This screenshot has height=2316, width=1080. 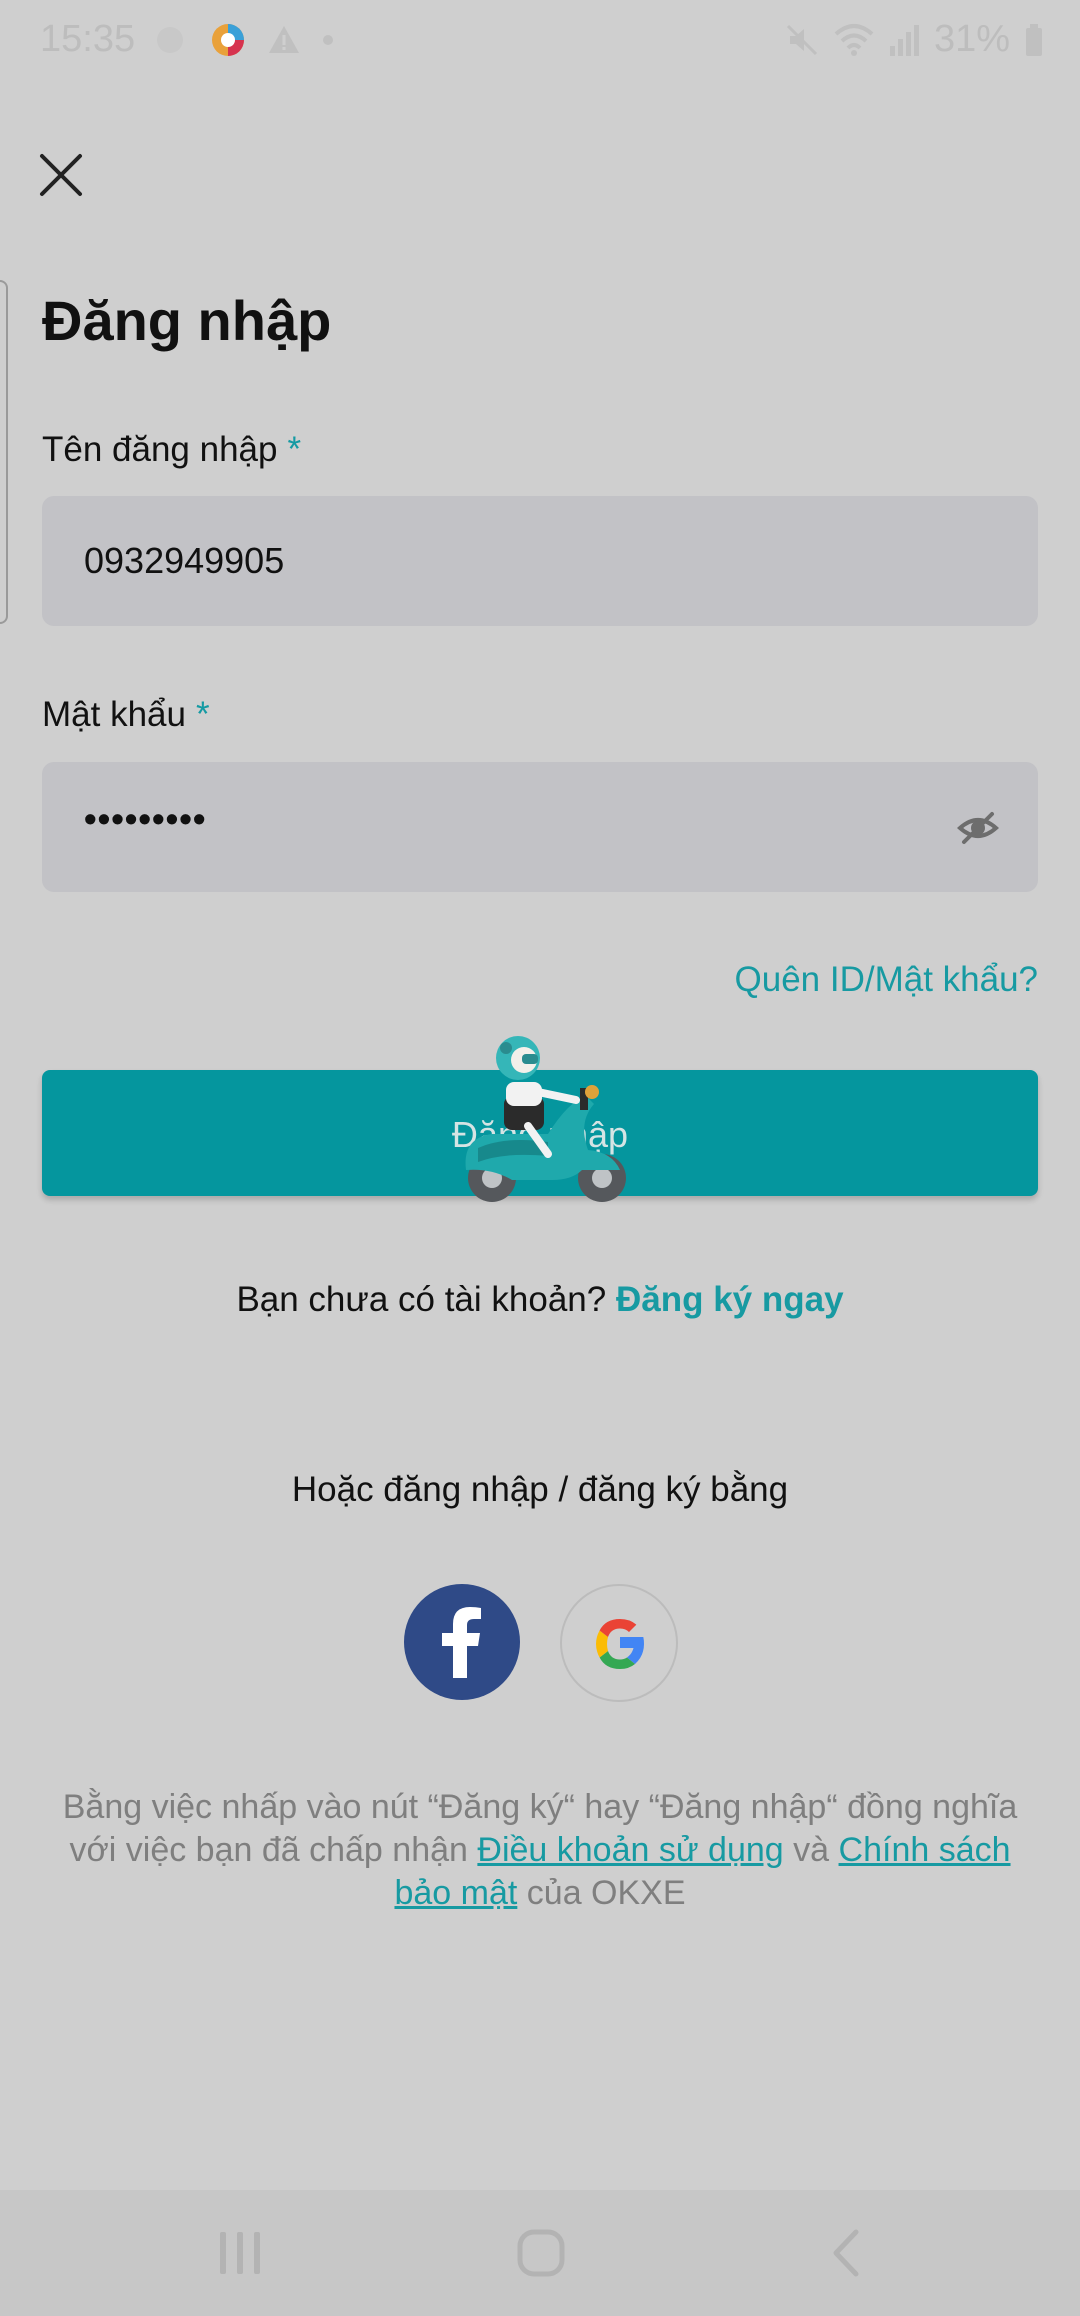 What do you see at coordinates (228, 40) in the screenshot?
I see `app-logo-icon` at bounding box center [228, 40].